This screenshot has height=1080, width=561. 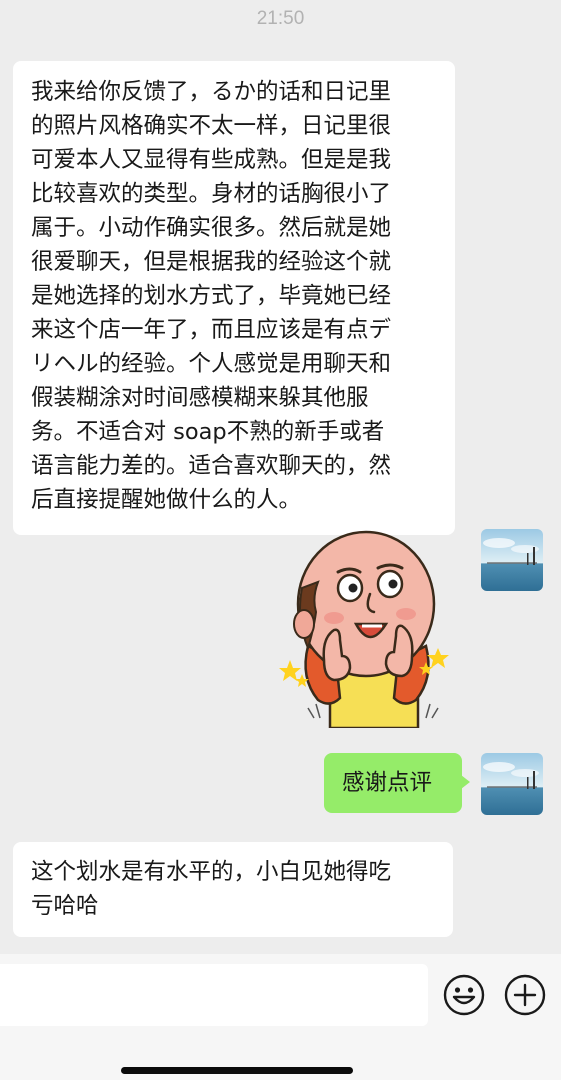 What do you see at coordinates (211, 126) in the screenshot?
I see `message-line: 的照片风格确实不太一样，日记里很` at bounding box center [211, 126].